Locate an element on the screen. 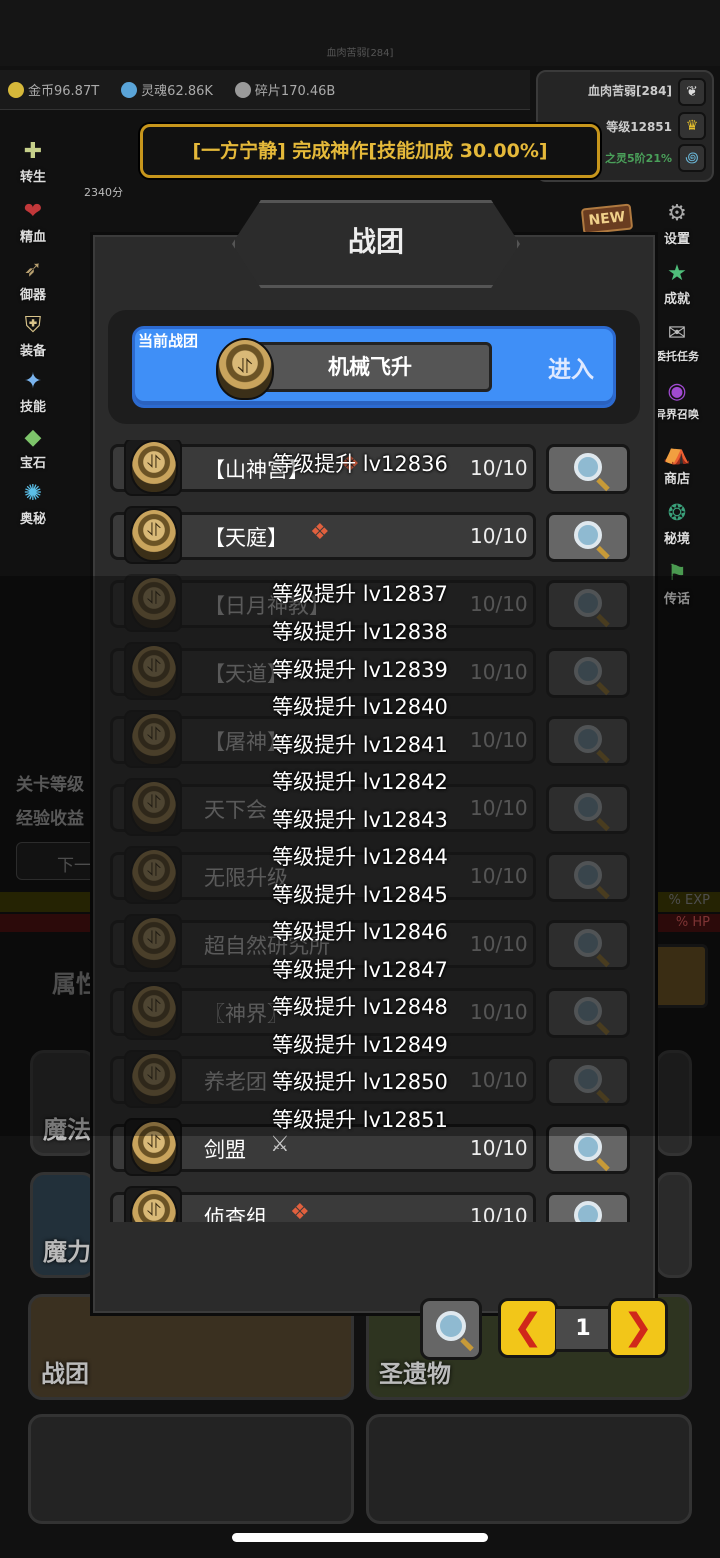 The width and height of the screenshot is (720, 1558). player-name: 血肉苦弱[284] is located at coordinates (629, 91).